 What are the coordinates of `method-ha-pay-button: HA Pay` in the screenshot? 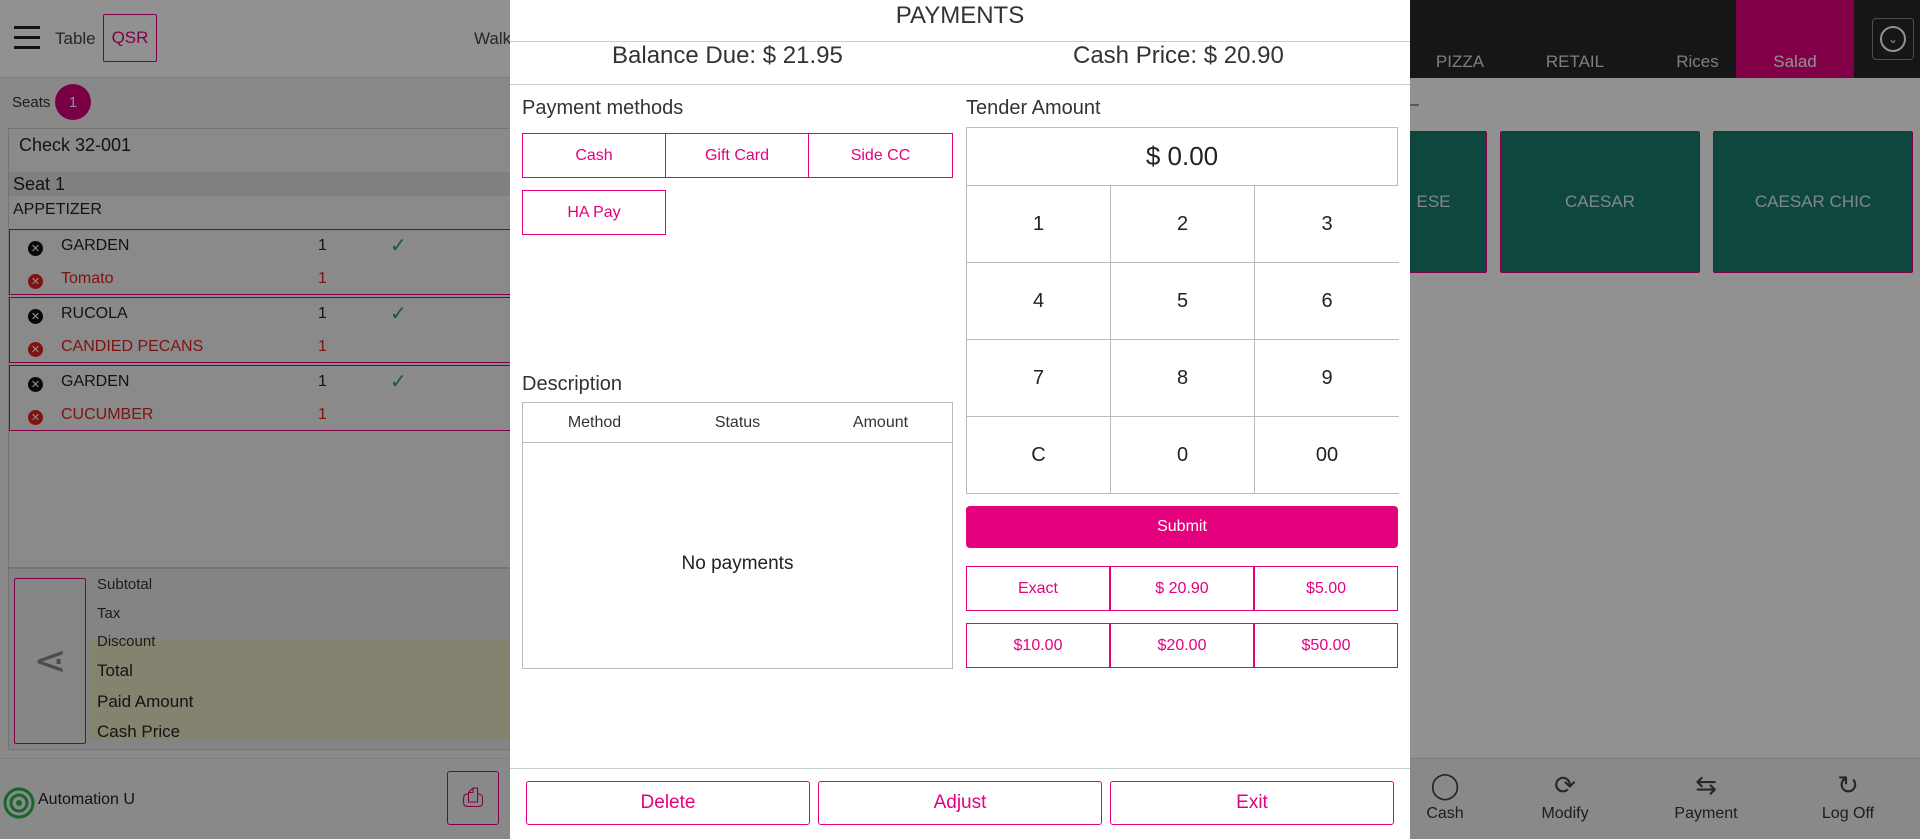 It's located at (594, 212).